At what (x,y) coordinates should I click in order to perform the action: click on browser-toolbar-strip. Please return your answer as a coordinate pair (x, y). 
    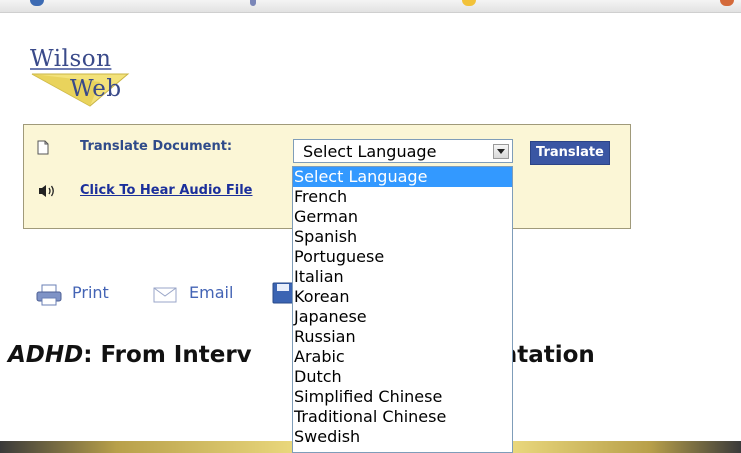
    Looking at the image, I should click on (370, 6).